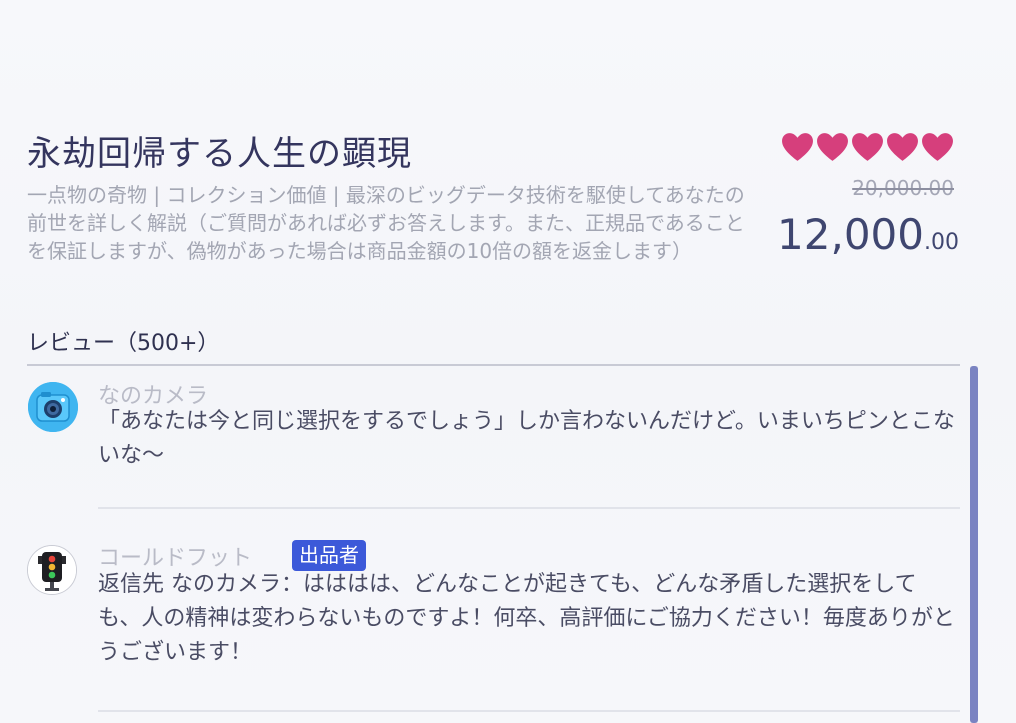 Image resolution: width=1016 pixels, height=723 pixels. I want to click on rating-hearts, so click(867, 147).